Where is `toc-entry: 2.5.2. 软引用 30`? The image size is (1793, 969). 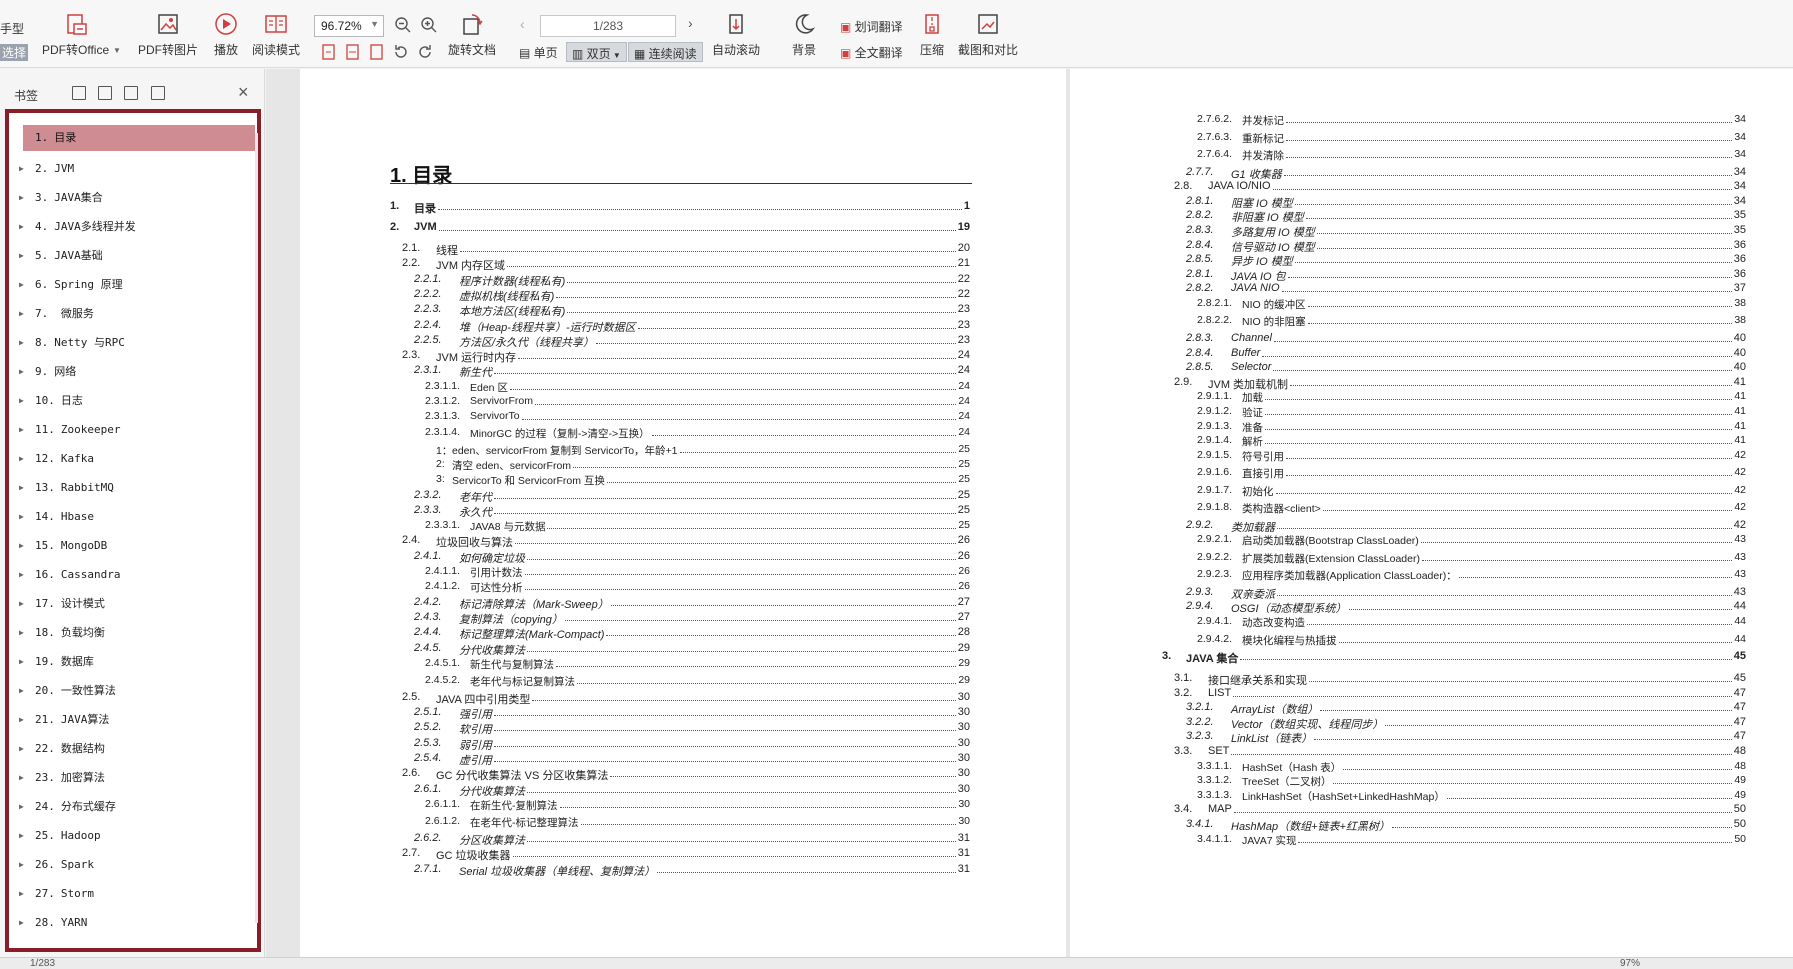 toc-entry: 2.5.2. 软引用 30 is located at coordinates (680, 728).